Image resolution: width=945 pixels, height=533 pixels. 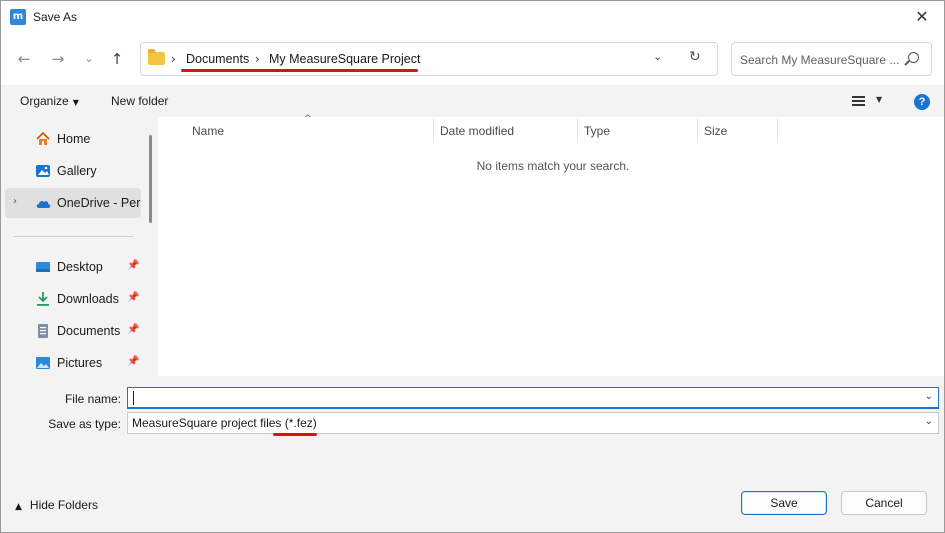 What do you see at coordinates (43, 331) in the screenshot?
I see `document-icon` at bounding box center [43, 331].